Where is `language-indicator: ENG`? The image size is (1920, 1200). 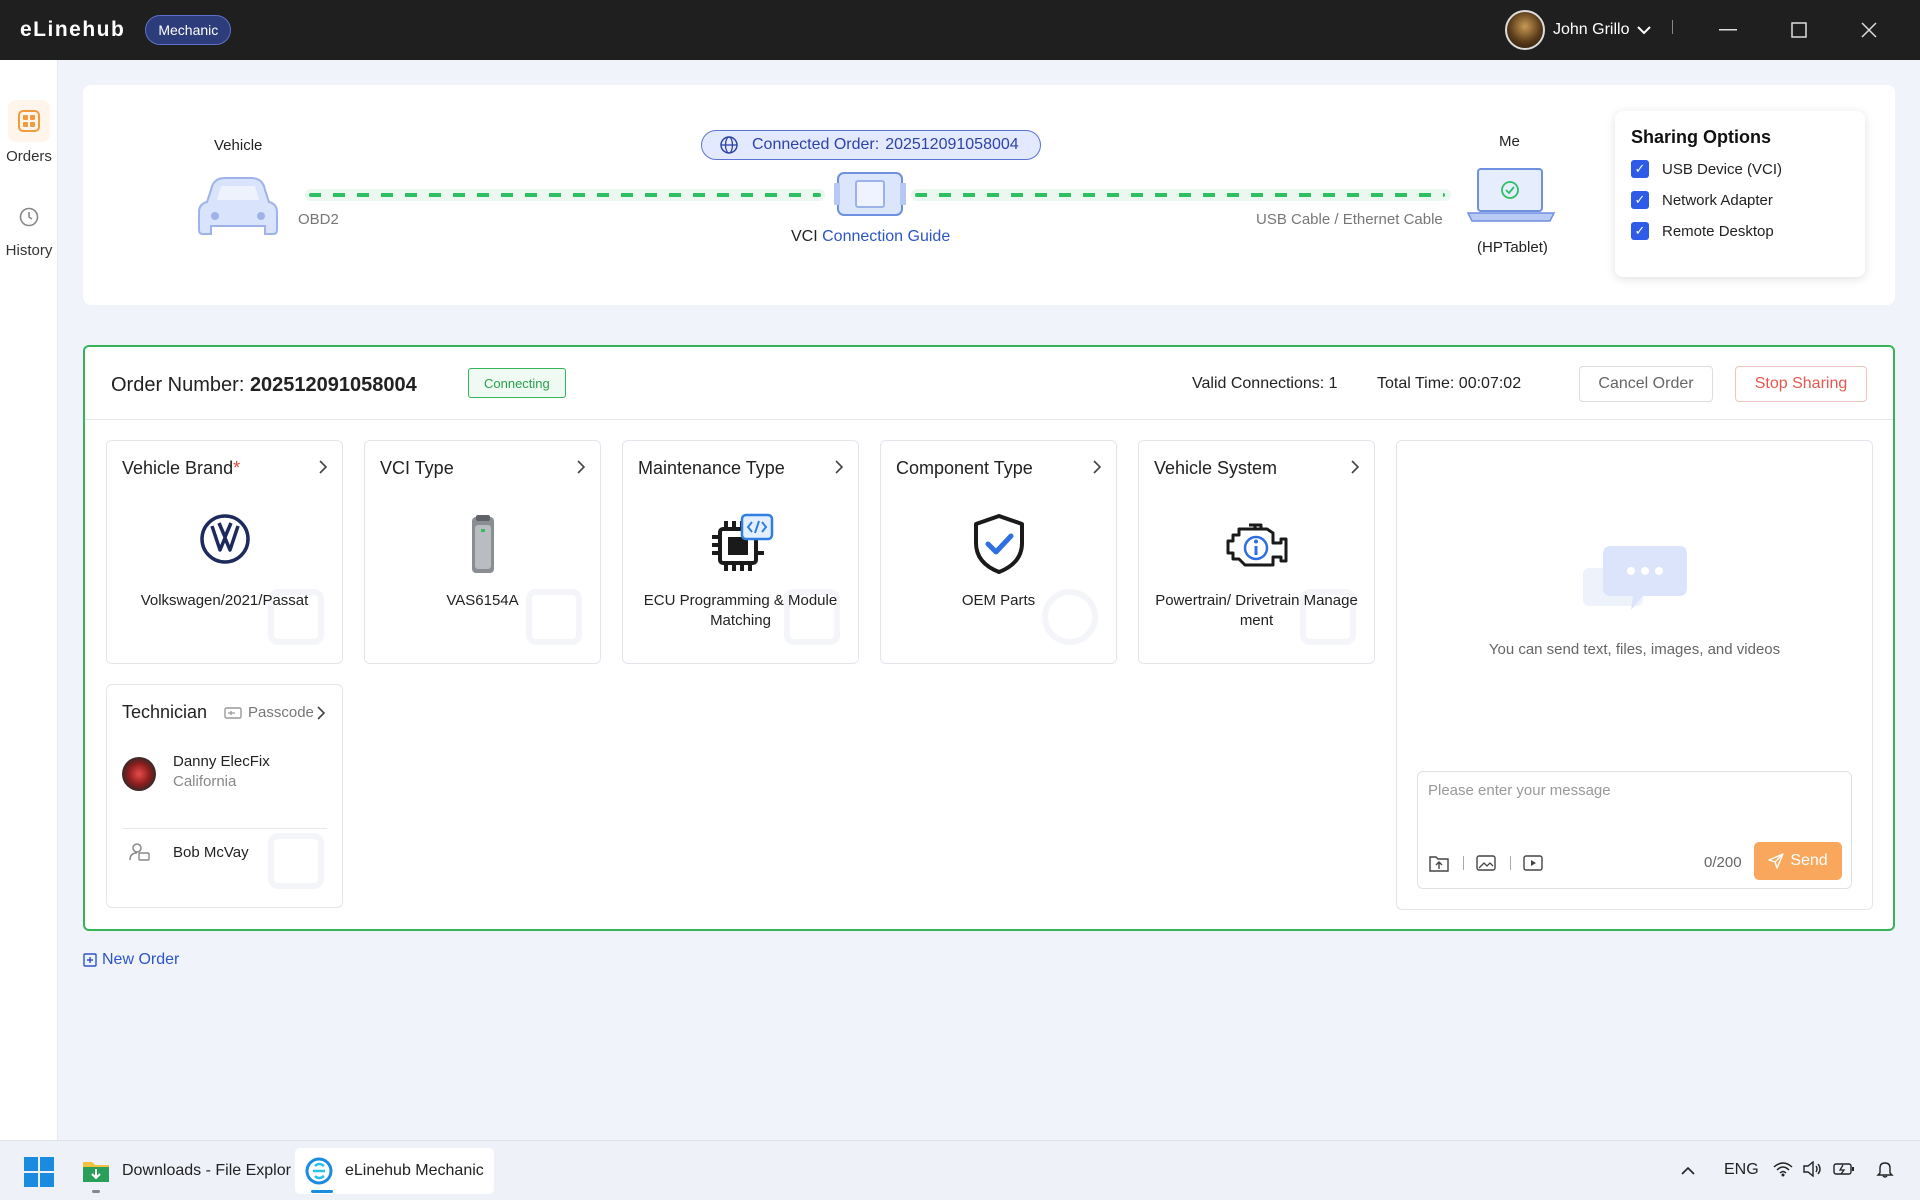
language-indicator: ENG is located at coordinates (1741, 1170).